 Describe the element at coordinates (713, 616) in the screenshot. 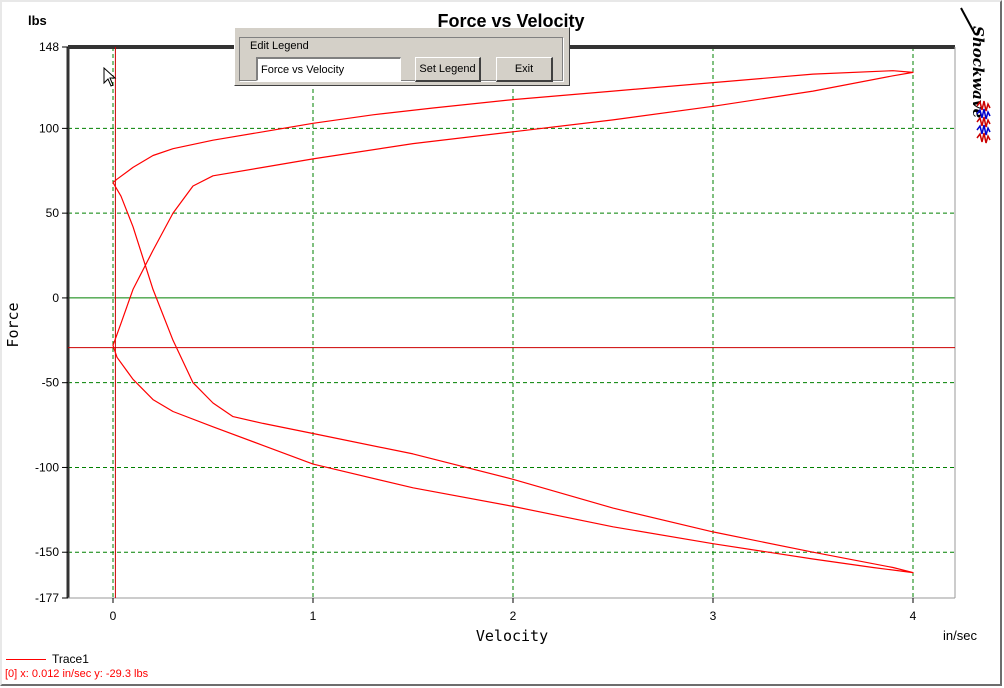

I see `x-tick-label: 3` at that location.